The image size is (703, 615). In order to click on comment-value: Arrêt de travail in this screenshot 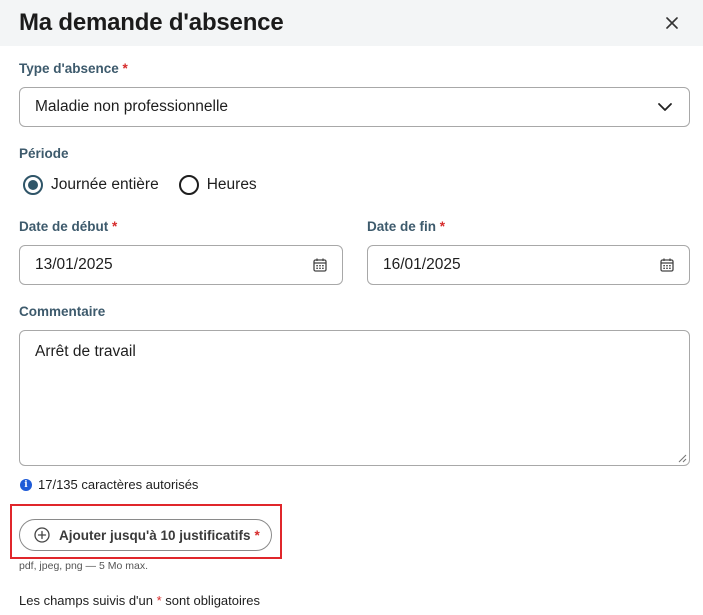, I will do `click(85, 351)`.